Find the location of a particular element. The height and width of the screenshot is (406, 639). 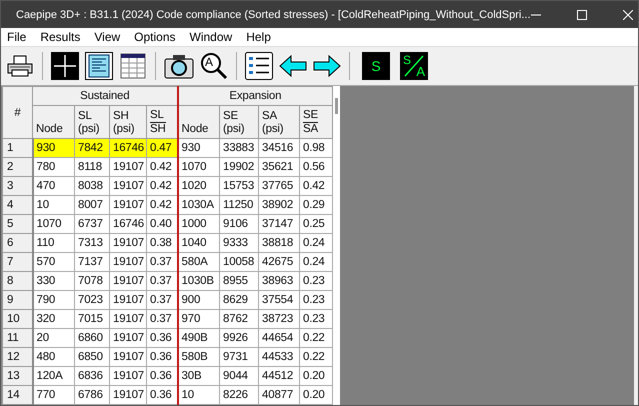

menu-item: File is located at coordinates (20, 37).